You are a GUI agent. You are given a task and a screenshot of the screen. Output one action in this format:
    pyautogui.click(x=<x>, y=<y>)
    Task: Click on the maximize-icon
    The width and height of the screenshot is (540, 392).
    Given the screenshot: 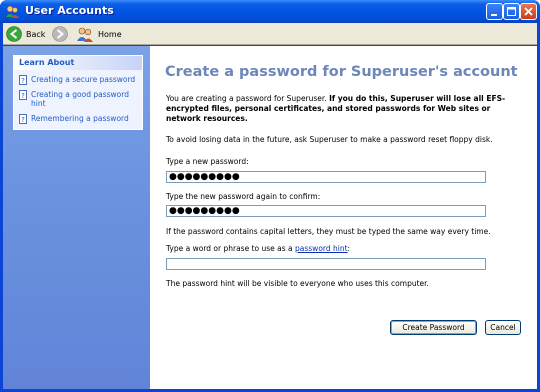 What is the action you would take?
    pyautogui.click(x=511, y=11)
    